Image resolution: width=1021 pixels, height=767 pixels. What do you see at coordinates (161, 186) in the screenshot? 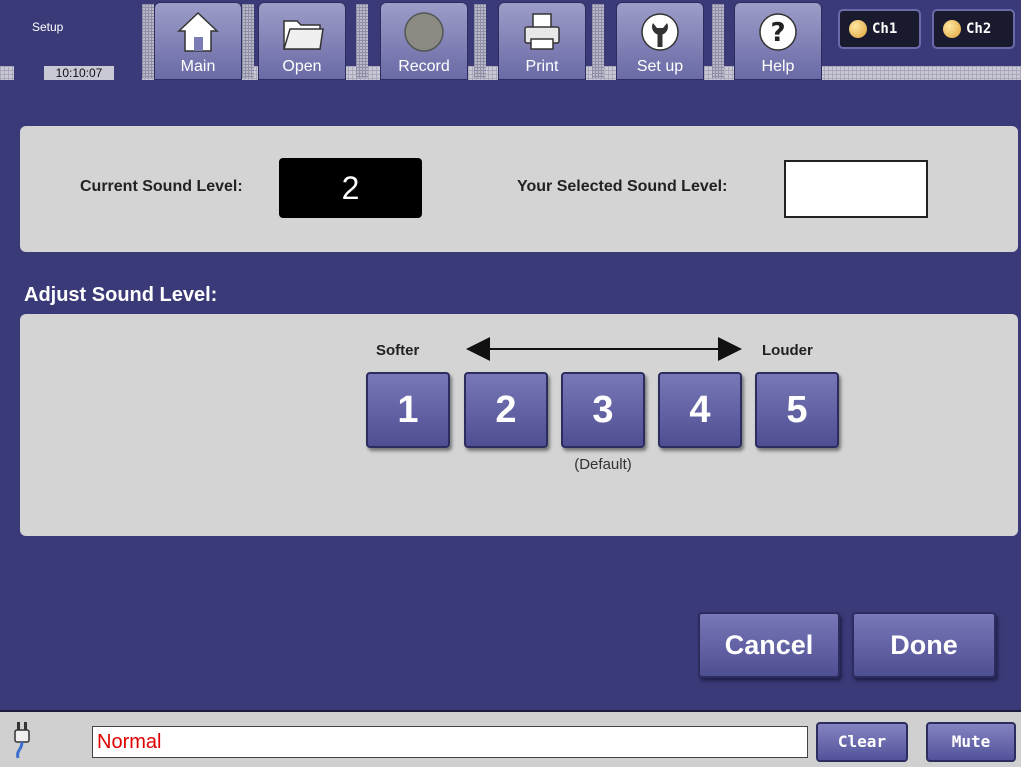
I see `current-sound-level-label: Current Sound Level:` at bounding box center [161, 186].